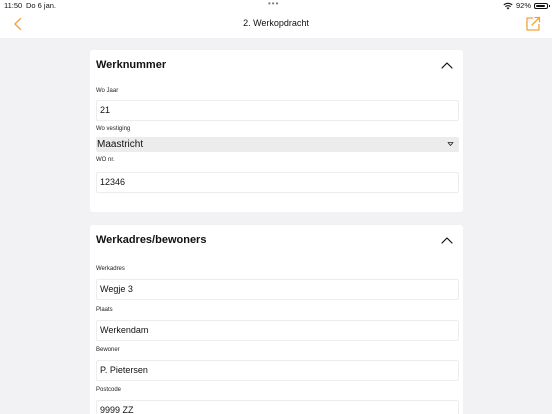 The width and height of the screenshot is (552, 414). Describe the element at coordinates (274, 65) in the screenshot. I see `section-header: Werknummer` at that location.